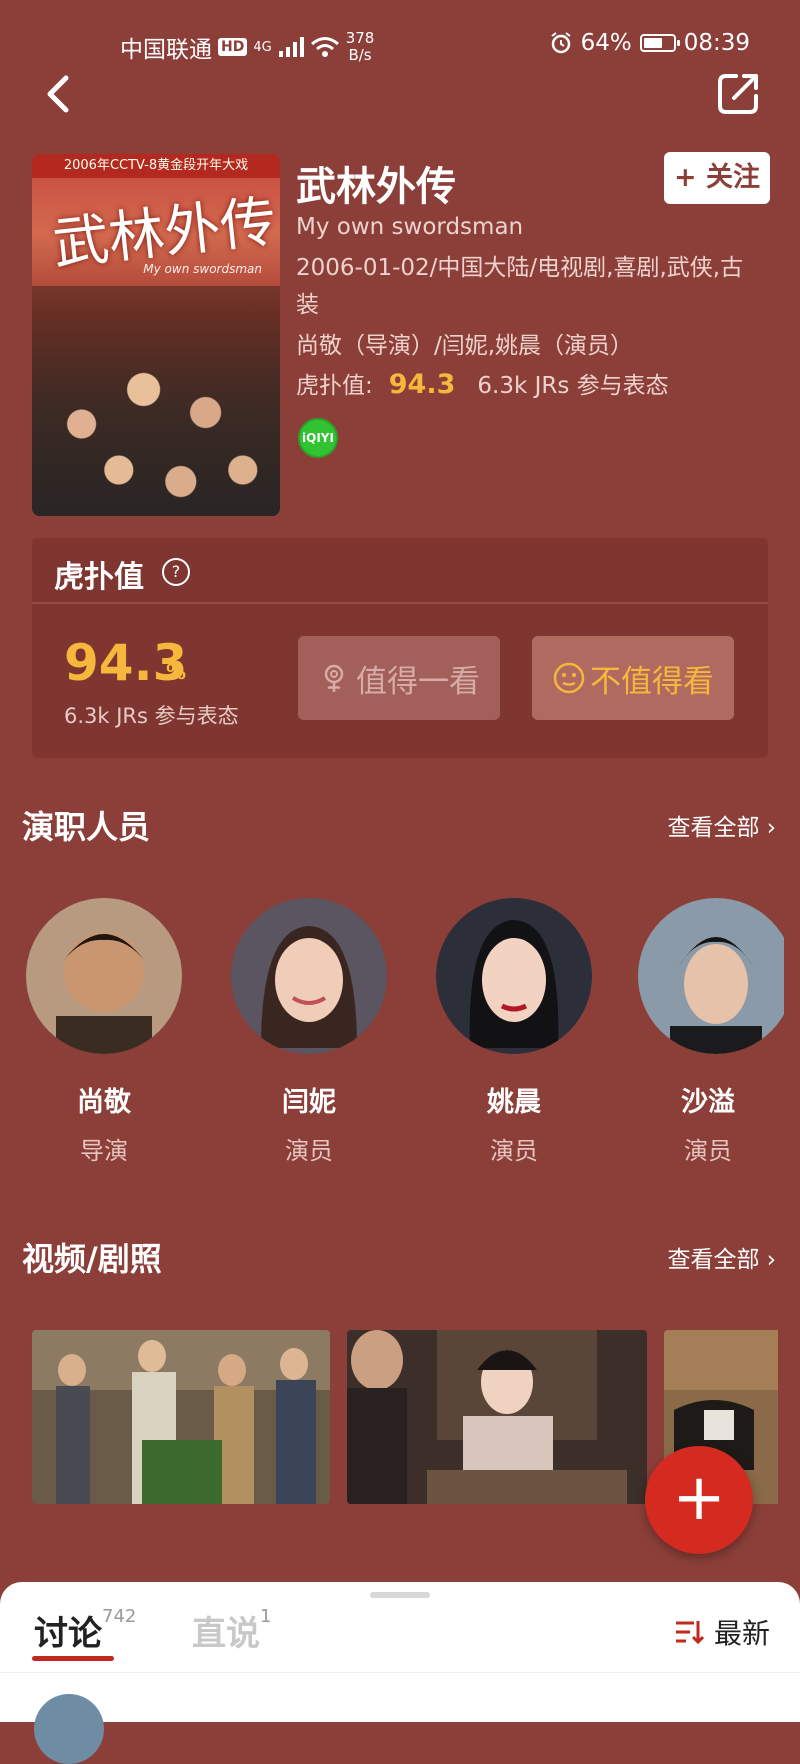  Describe the element at coordinates (92, 1259) in the screenshot. I see `media-section-title: 视频/剧照` at that location.